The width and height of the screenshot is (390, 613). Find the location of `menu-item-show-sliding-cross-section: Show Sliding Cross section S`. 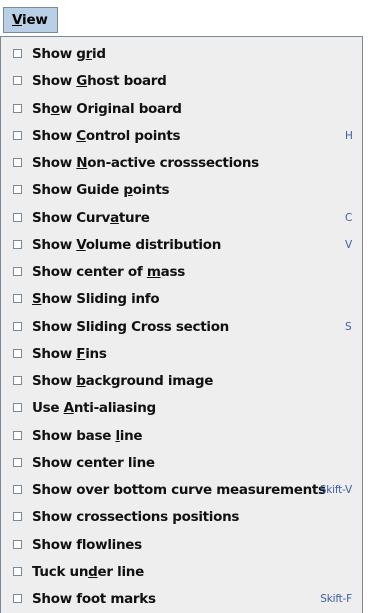

menu-item-show-sliding-cross-section: Show Sliding Cross section S is located at coordinates (181, 327).